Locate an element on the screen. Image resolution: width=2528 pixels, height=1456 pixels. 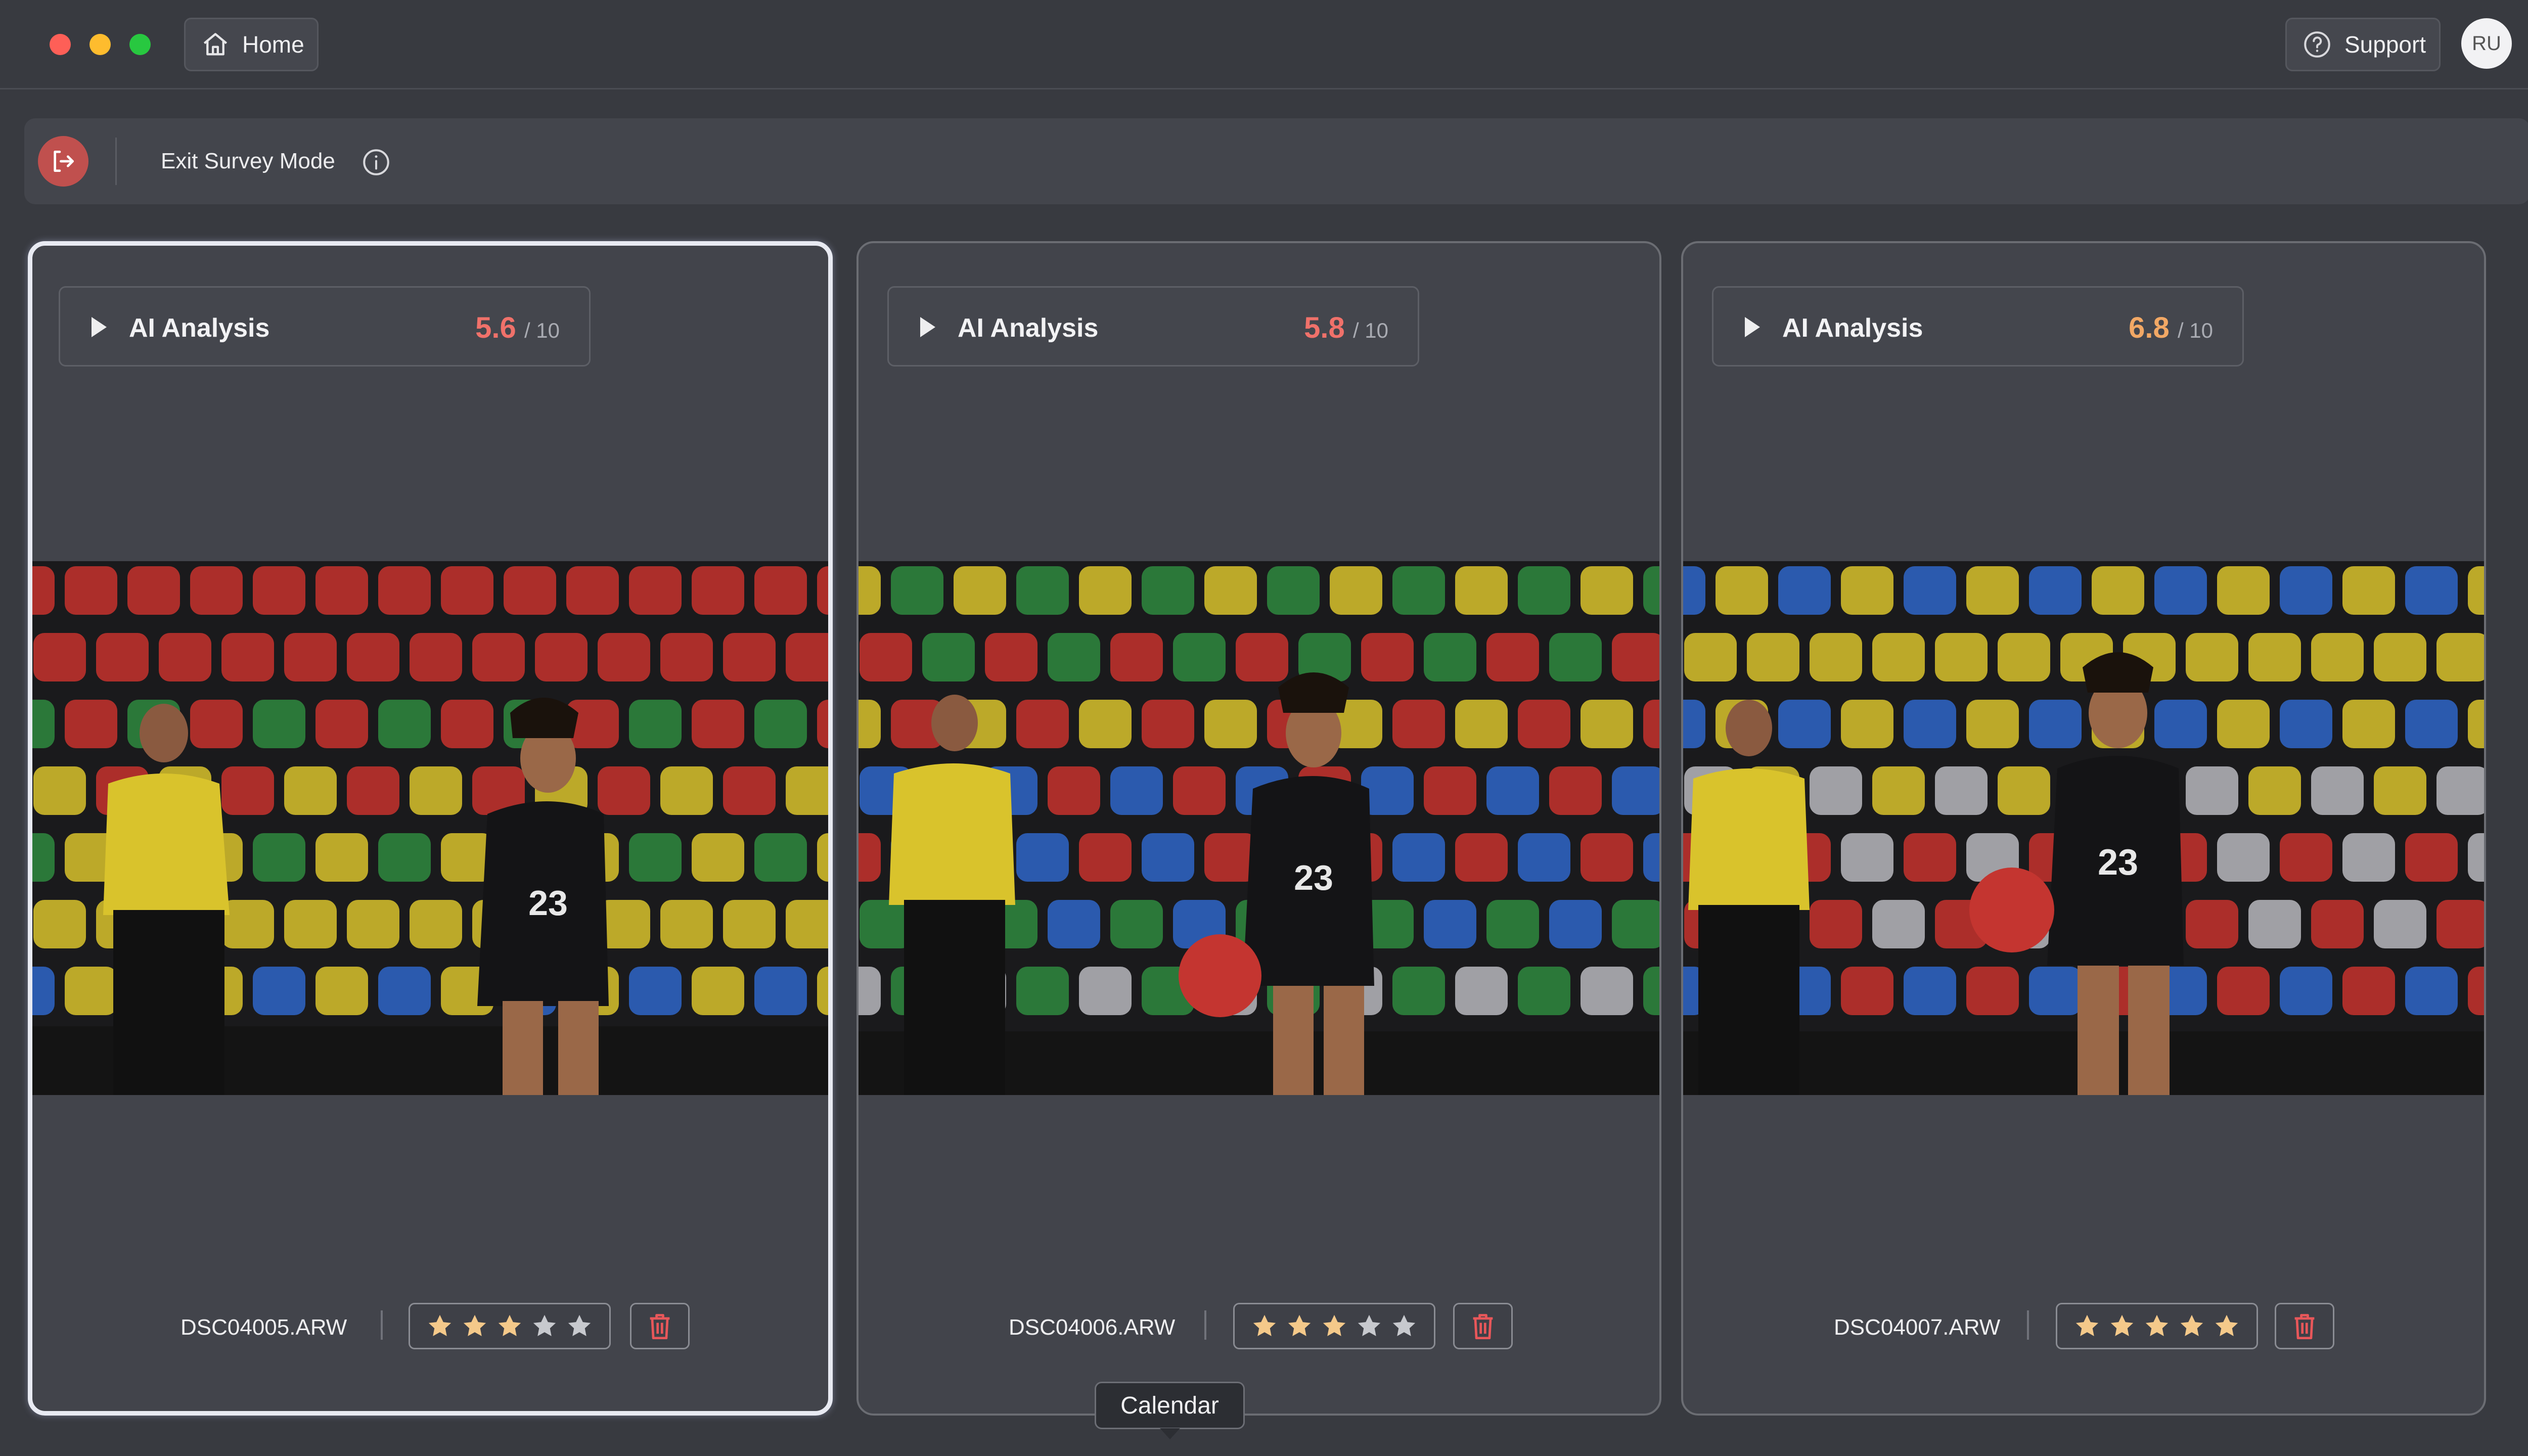
home-button: Home is located at coordinates (252, 44).